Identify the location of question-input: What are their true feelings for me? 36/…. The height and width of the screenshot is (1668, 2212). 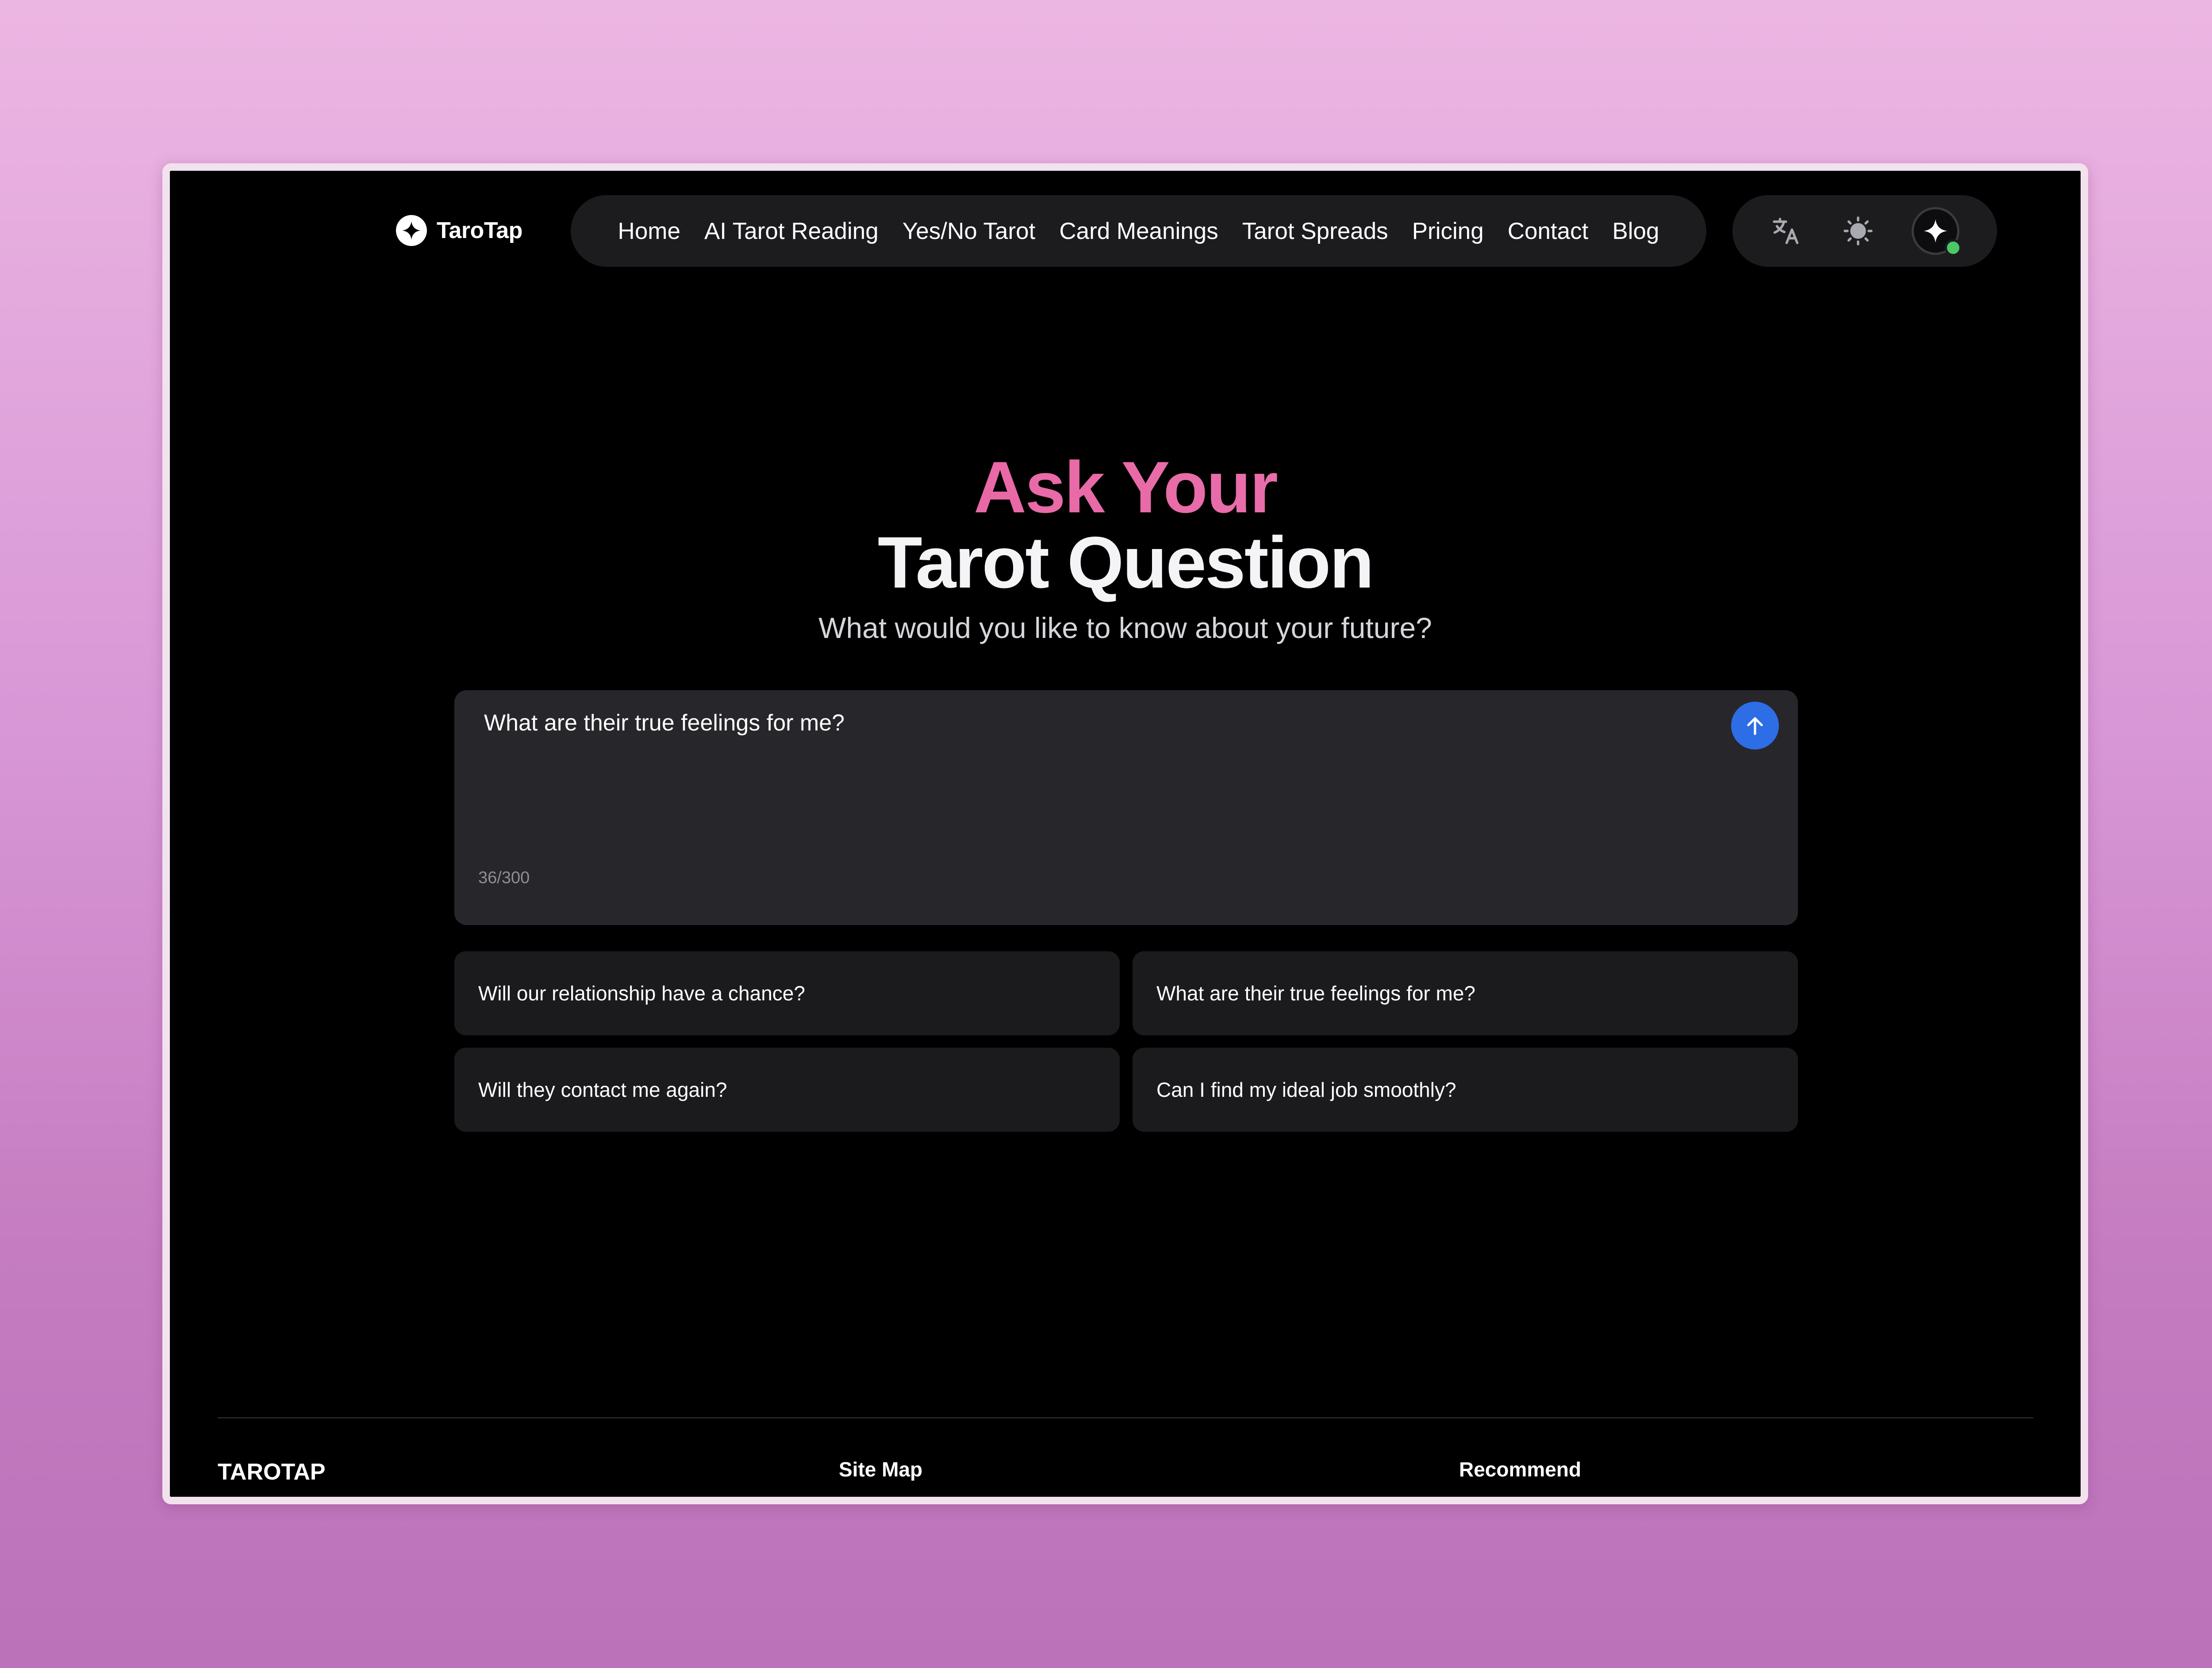
(1126, 808).